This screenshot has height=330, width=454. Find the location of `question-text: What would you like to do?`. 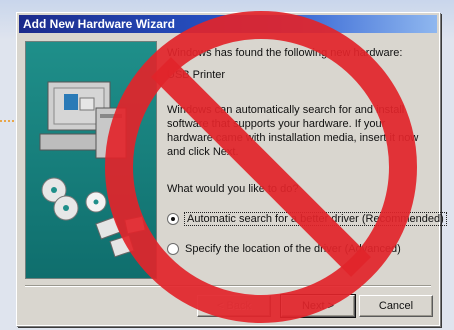

question-text: What would you like to do? is located at coordinates (233, 189).